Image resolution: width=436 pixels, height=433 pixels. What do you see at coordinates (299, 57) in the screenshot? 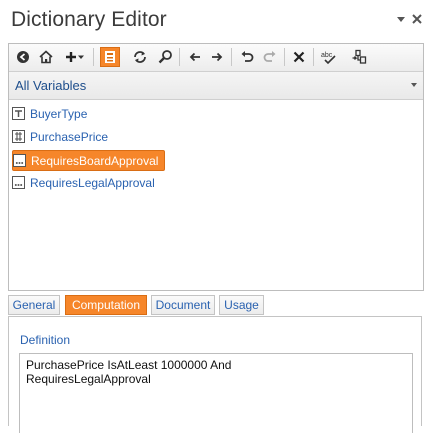
I see `delete-icon` at bounding box center [299, 57].